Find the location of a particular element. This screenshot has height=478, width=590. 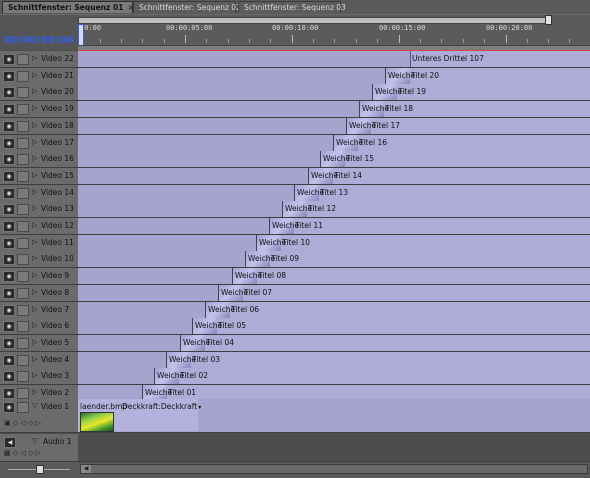

track-area: Unteres Drittel 107 is located at coordinates (334, 59).